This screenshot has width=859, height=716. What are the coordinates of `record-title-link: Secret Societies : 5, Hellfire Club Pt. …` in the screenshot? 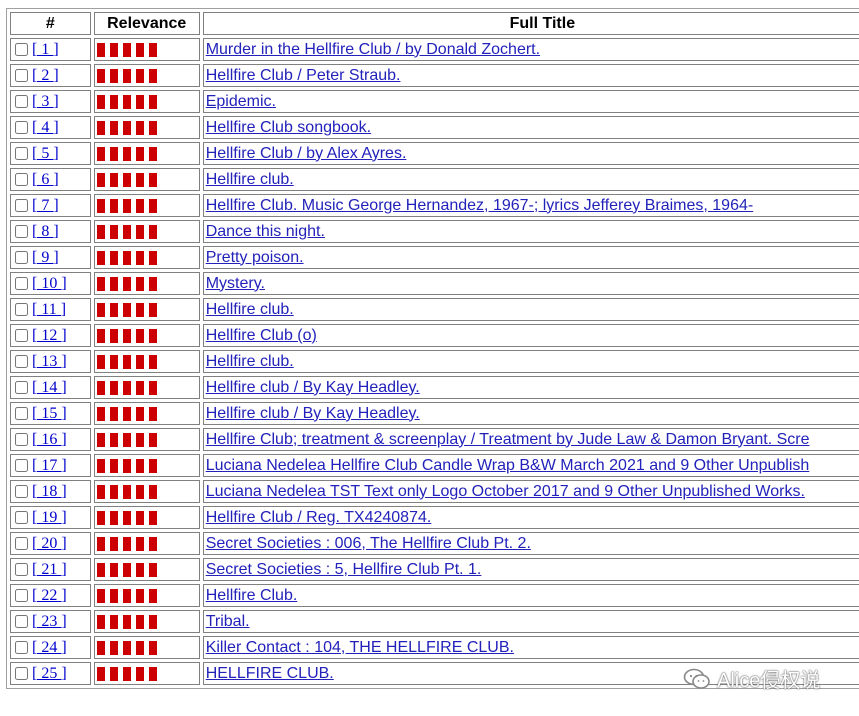 It's located at (344, 569).